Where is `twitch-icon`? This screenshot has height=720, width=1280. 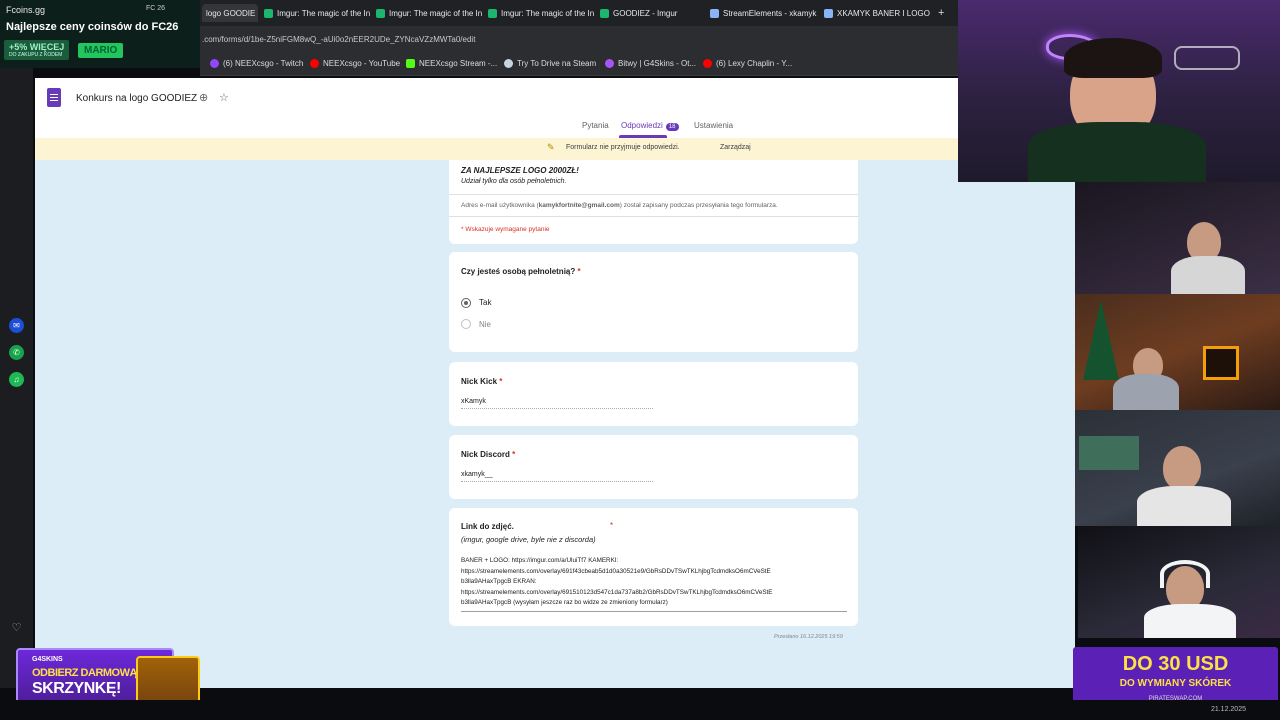 twitch-icon is located at coordinates (214, 63).